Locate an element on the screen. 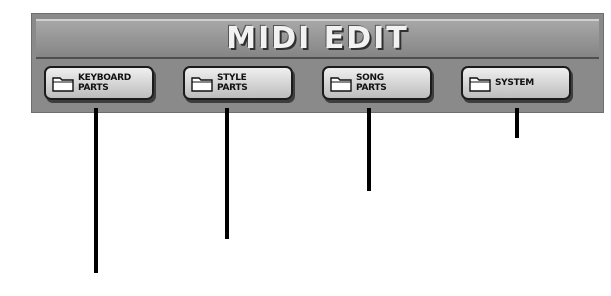 The width and height of the screenshot is (611, 296). song-parts-label: SONG PARTS is located at coordinates (371, 83).